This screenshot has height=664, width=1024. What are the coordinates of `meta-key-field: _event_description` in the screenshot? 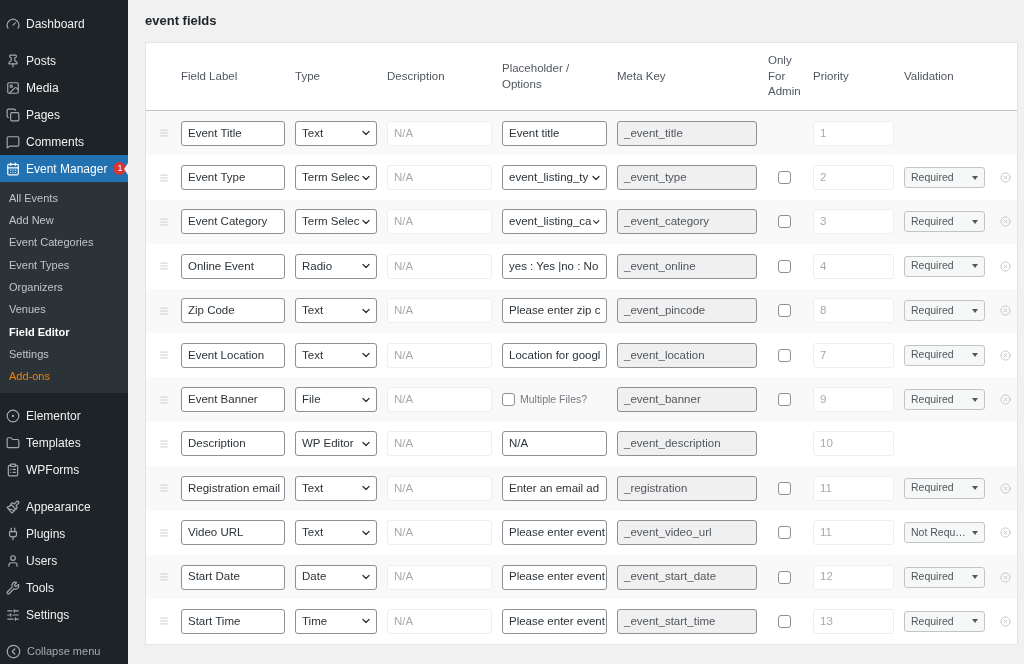 It's located at (687, 444).